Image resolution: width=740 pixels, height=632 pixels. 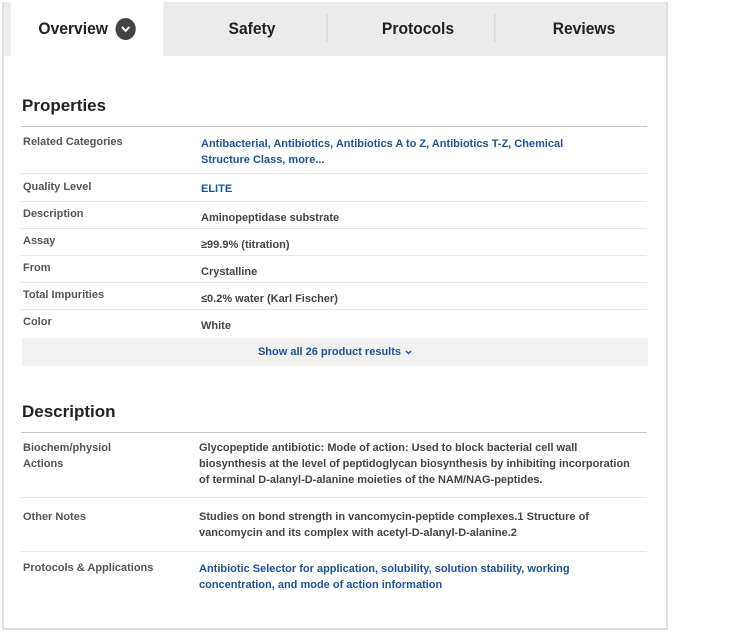 I want to click on tab-overview: Overview, so click(x=87, y=29).